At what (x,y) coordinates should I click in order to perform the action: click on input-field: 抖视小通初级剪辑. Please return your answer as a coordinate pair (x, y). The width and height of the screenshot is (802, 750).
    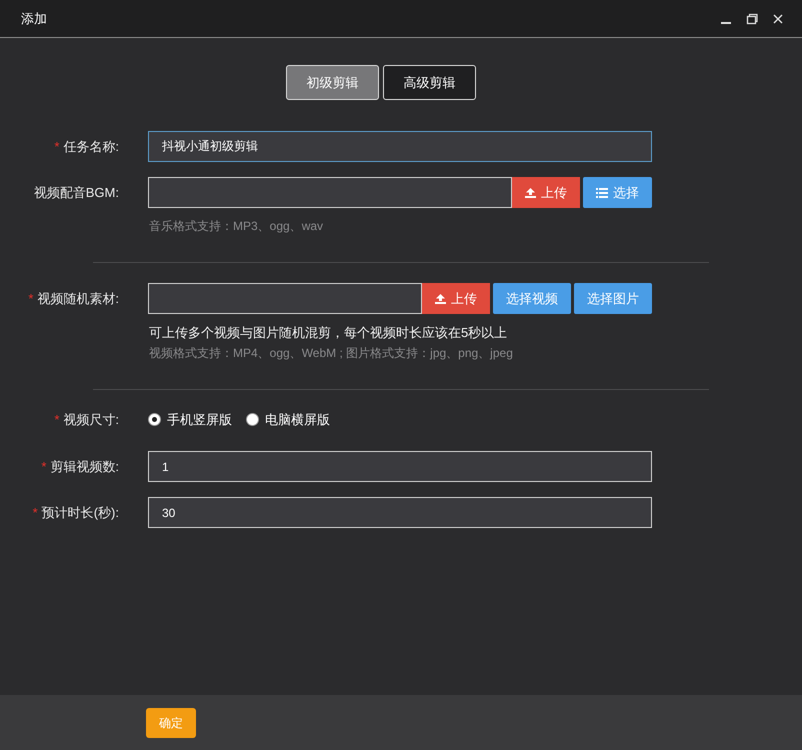
    Looking at the image, I should click on (400, 146).